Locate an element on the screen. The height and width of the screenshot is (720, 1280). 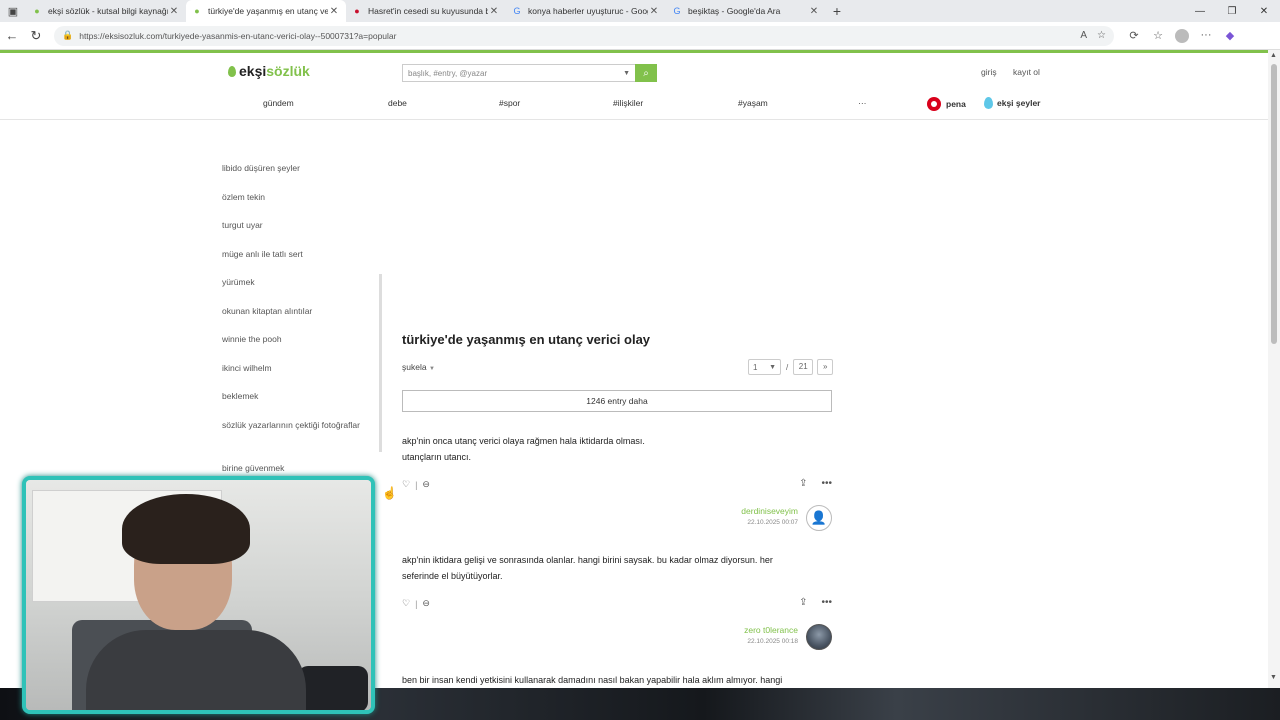
entry-date: 22.10.2025 00:18 is located at coordinates (771, 641).